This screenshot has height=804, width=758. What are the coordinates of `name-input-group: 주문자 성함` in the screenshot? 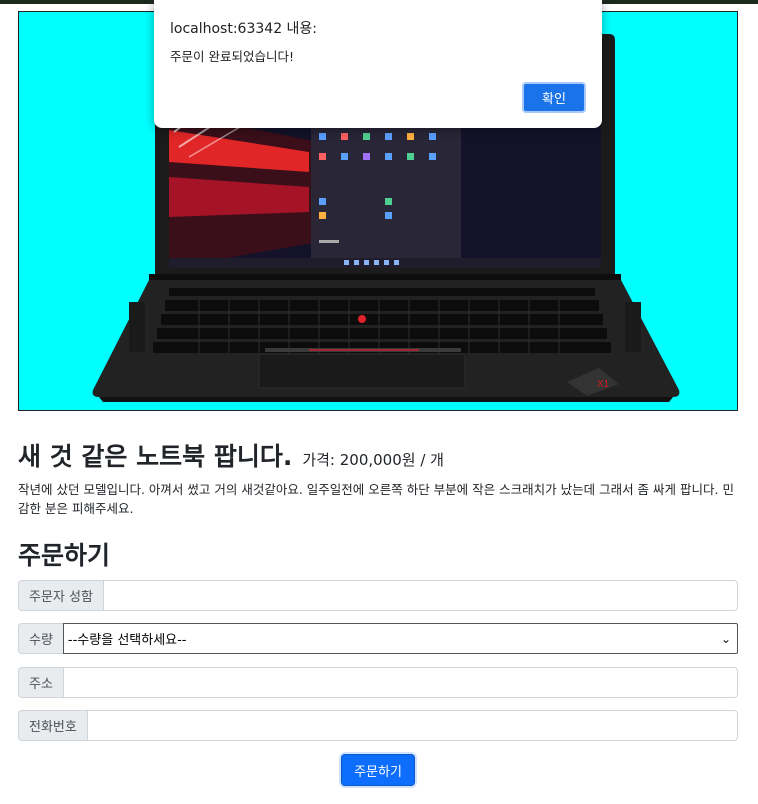 It's located at (378, 595).